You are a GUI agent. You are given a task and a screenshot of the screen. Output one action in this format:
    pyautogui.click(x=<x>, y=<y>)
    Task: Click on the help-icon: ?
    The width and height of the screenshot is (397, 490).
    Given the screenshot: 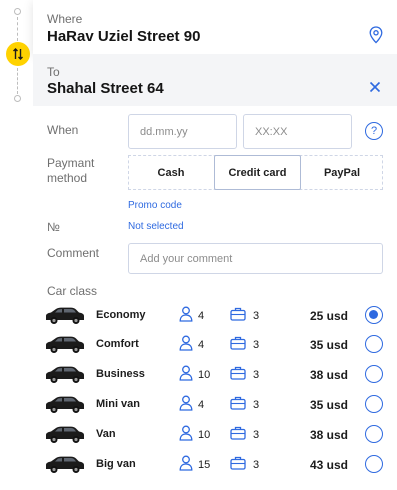 What is the action you would take?
    pyautogui.click(x=374, y=131)
    